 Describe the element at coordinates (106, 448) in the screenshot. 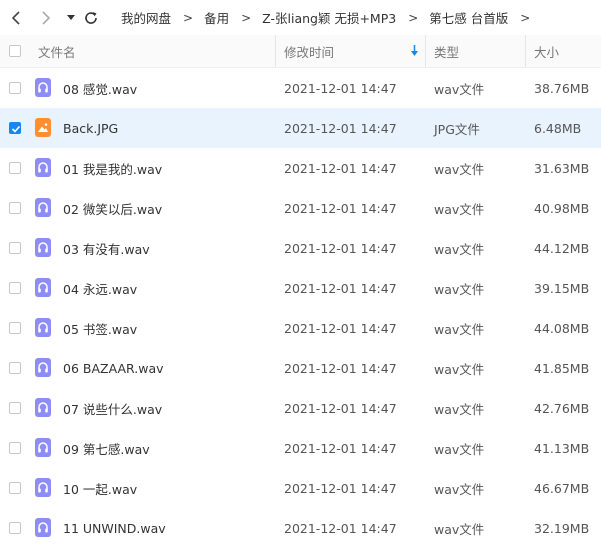

I see `file-name: 09 第七感.wav` at that location.